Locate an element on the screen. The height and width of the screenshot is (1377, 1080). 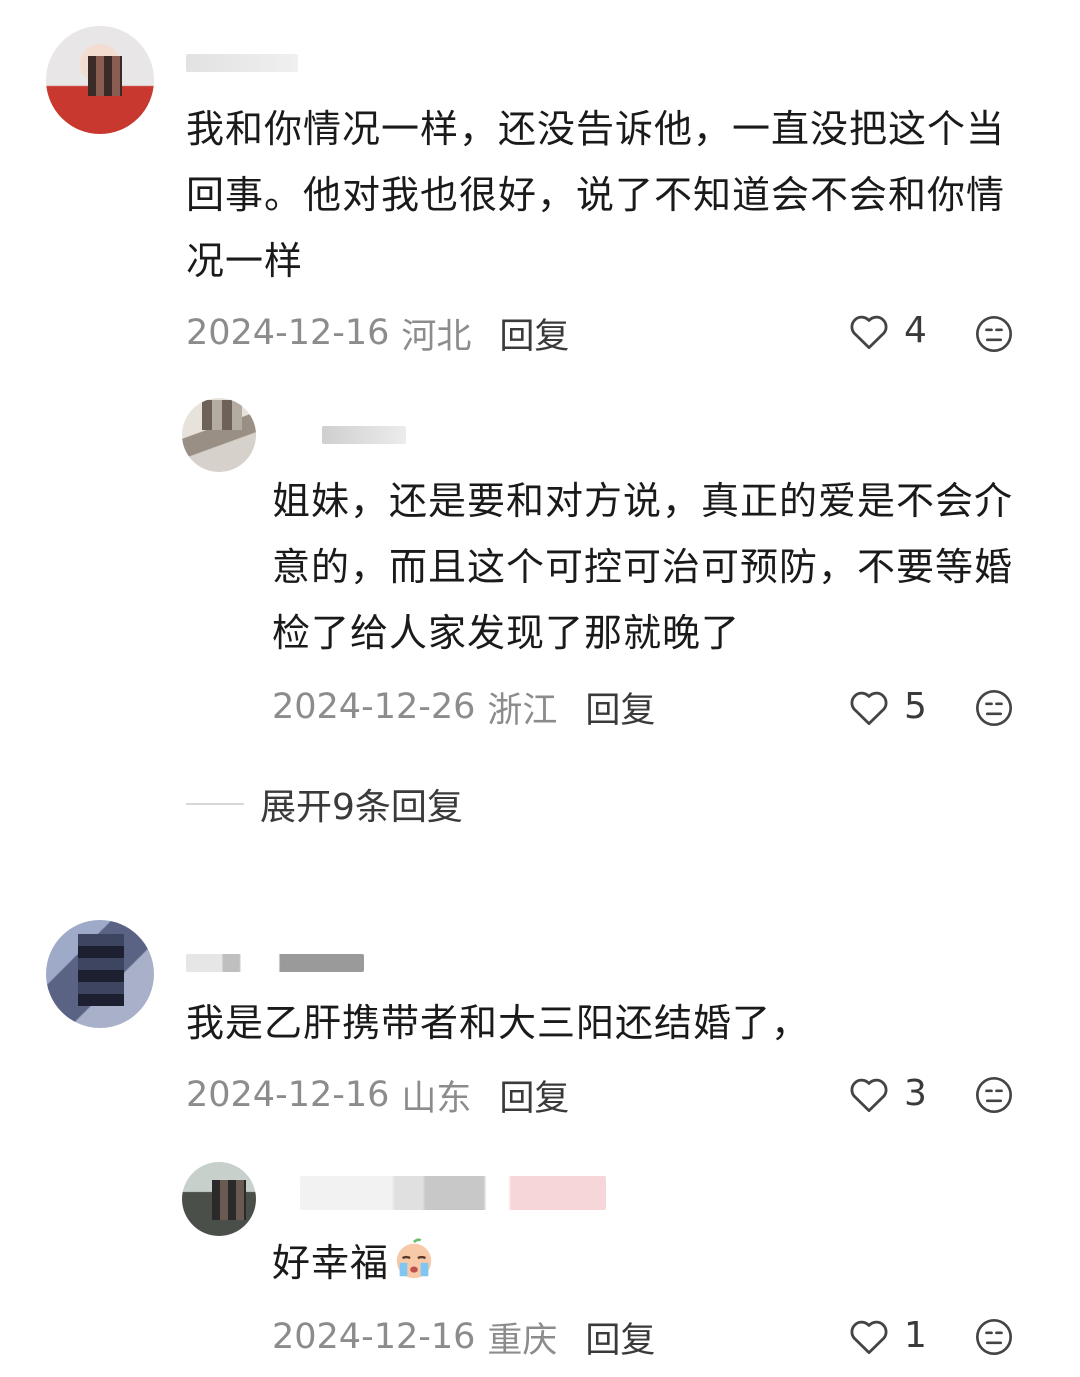
like-count: 4 is located at coordinates (915, 330).